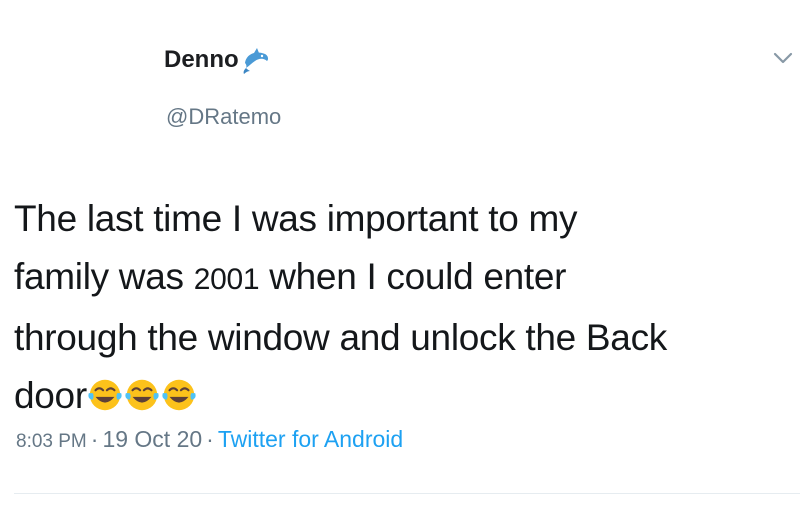 The height and width of the screenshot is (518, 800). I want to click on divider, so click(407, 493).